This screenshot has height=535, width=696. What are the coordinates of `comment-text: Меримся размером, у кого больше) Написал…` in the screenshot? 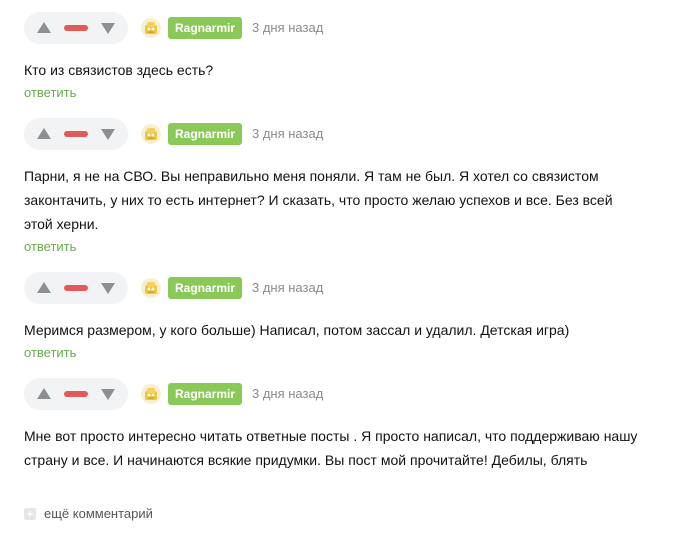 It's located at (344, 330).